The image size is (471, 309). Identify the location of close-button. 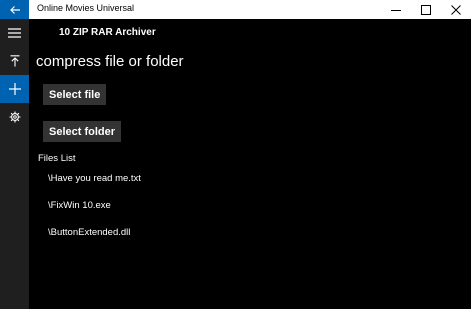
(456, 9).